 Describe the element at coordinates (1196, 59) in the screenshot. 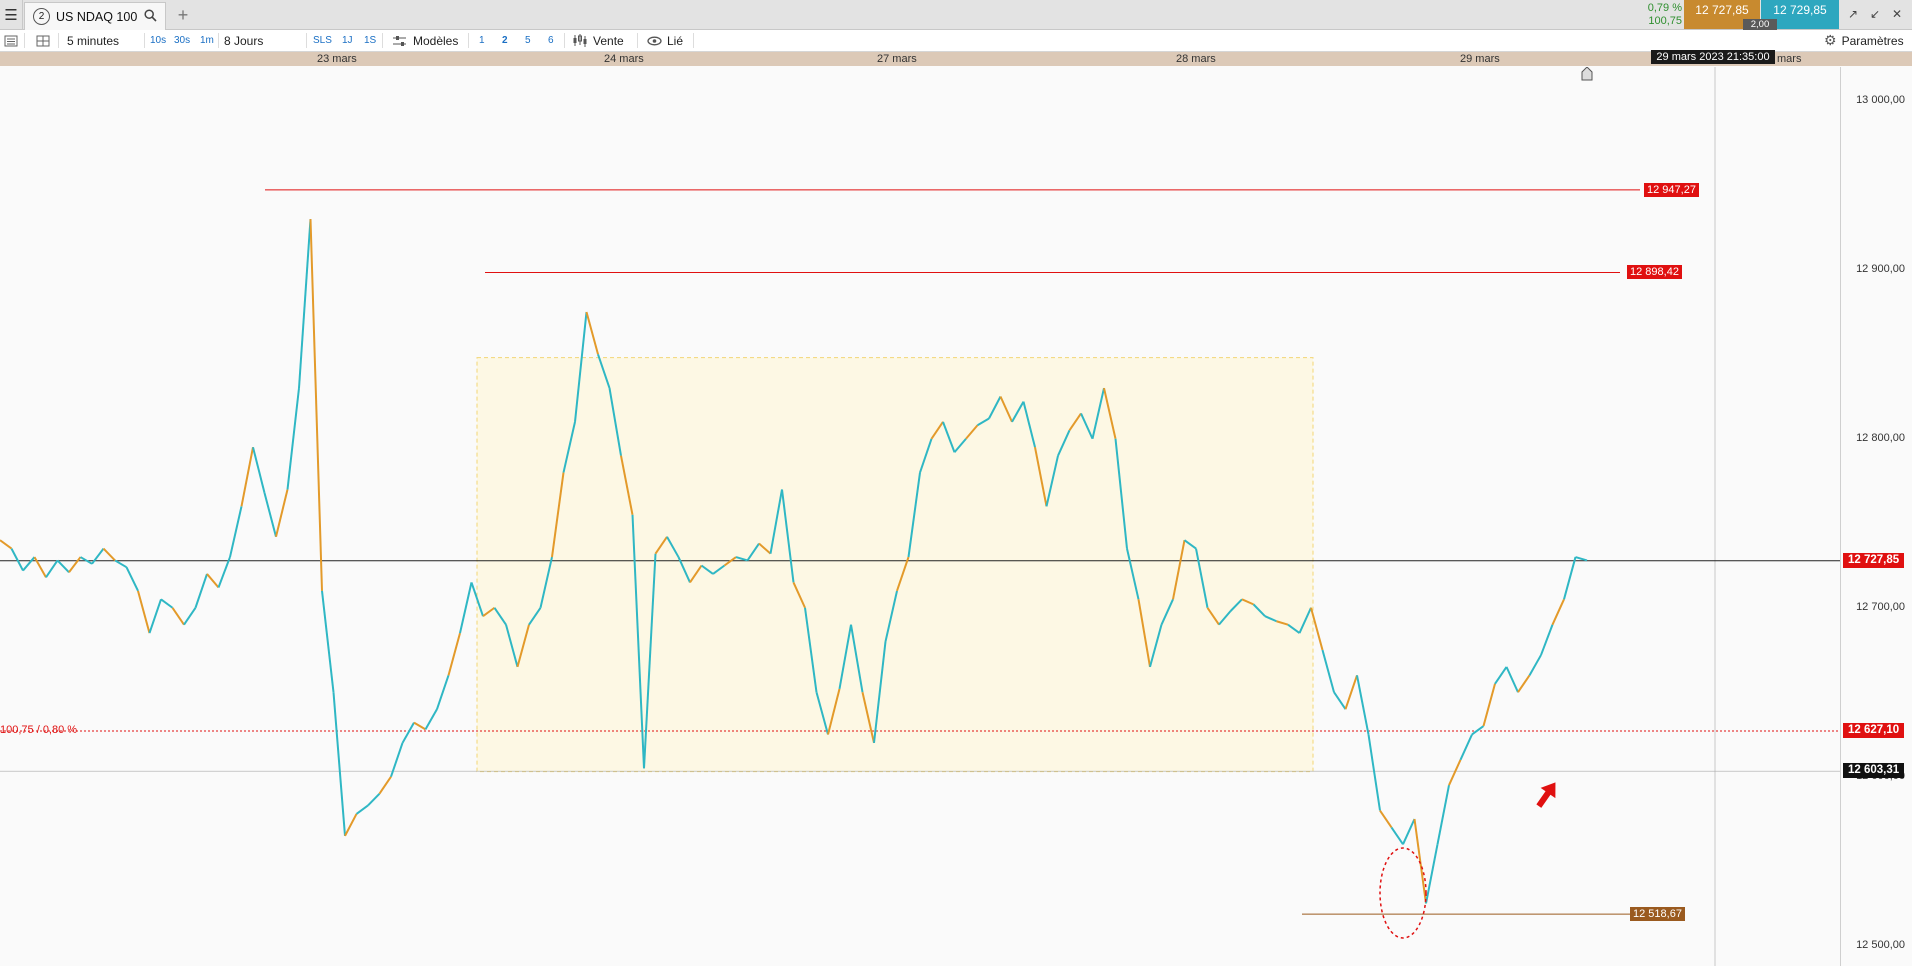

I see `date-label: 28 mars` at that location.